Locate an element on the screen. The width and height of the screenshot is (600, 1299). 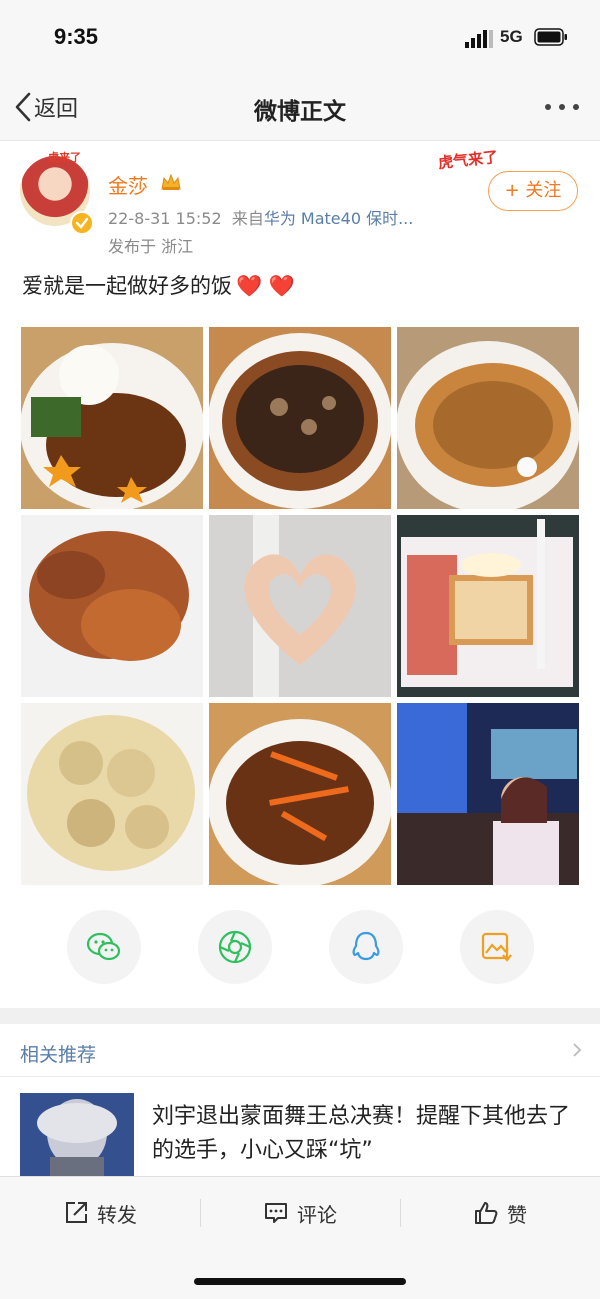
recommend-title: 相关推荐 is located at coordinates (58, 1055).